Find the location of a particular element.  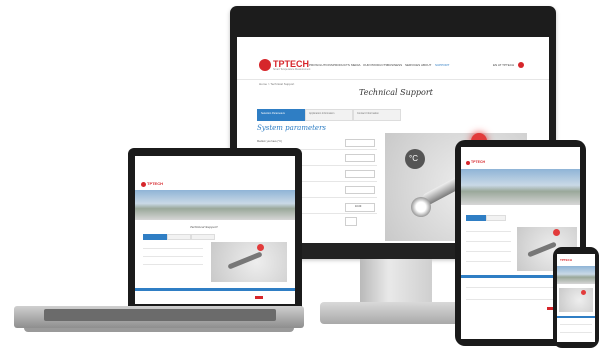

value-input: 10.00 is located at coordinates (360, 207).